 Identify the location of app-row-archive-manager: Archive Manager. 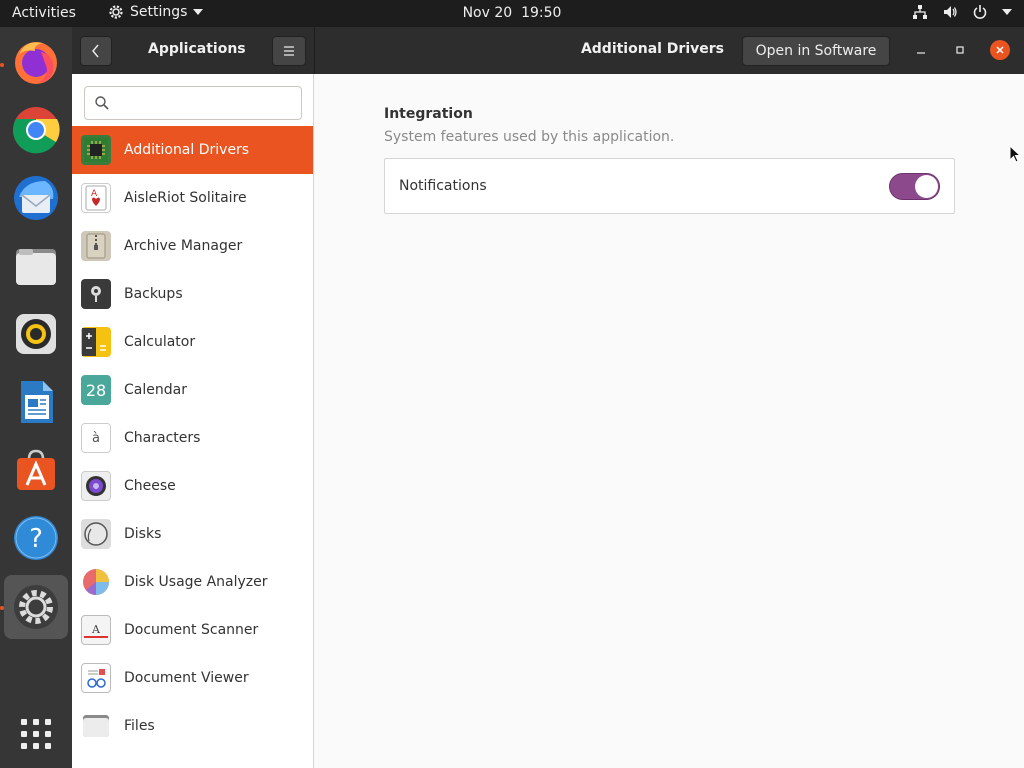
(192, 246).